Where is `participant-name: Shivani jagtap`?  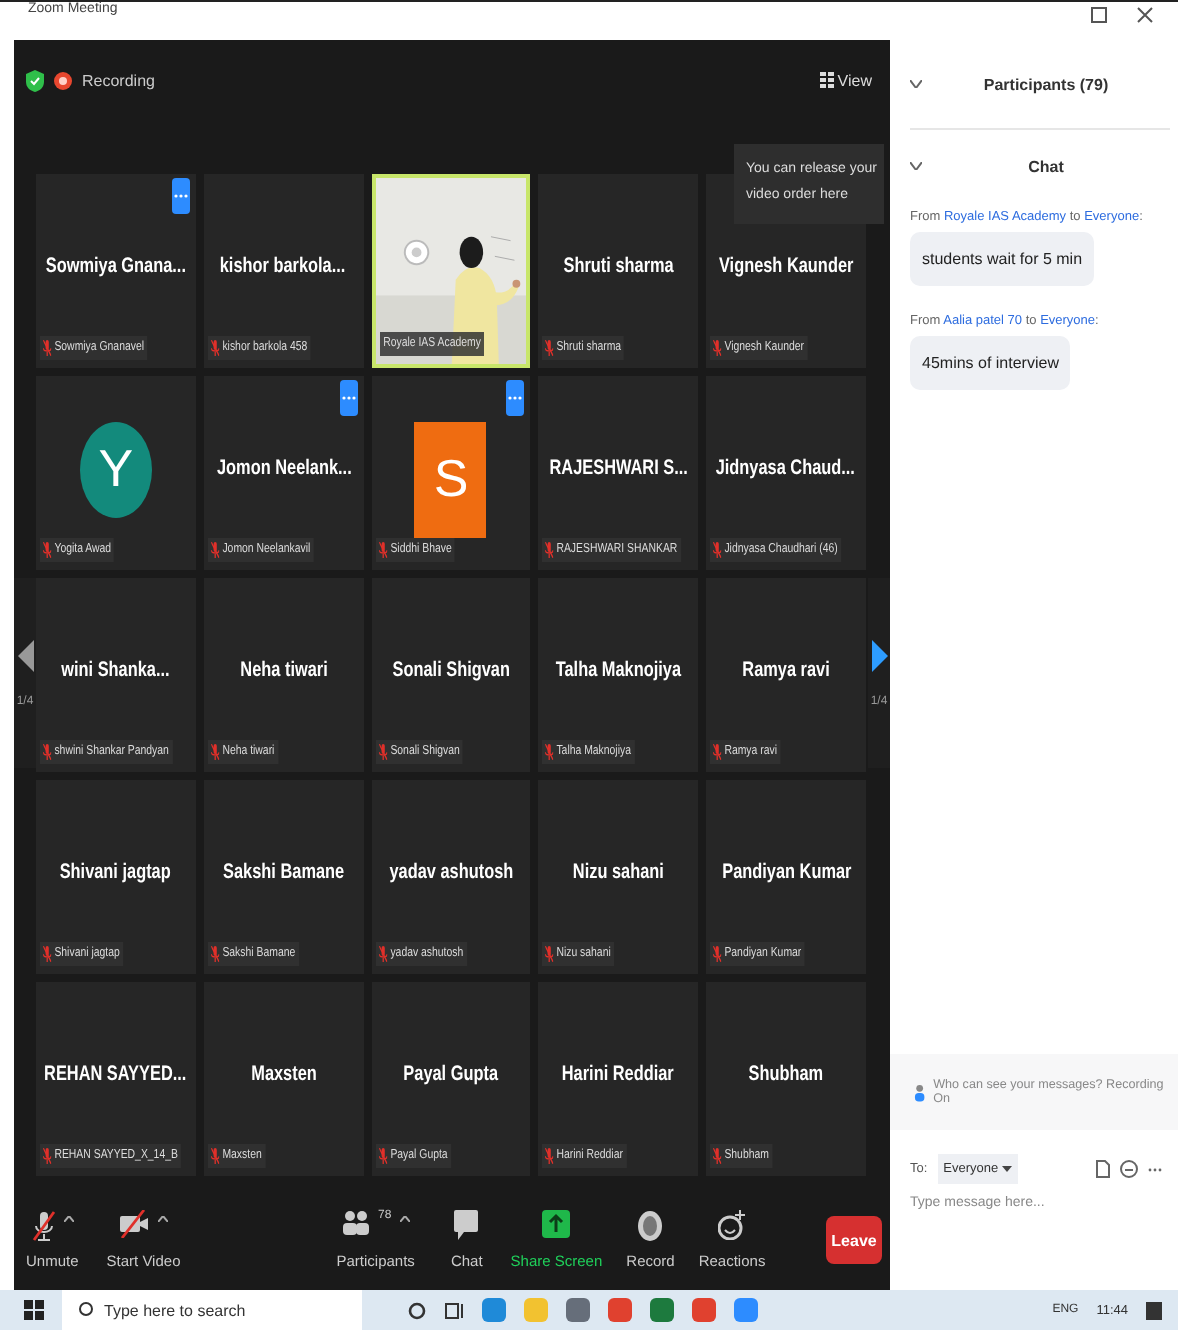 participant-name: Shivani jagtap is located at coordinates (116, 871).